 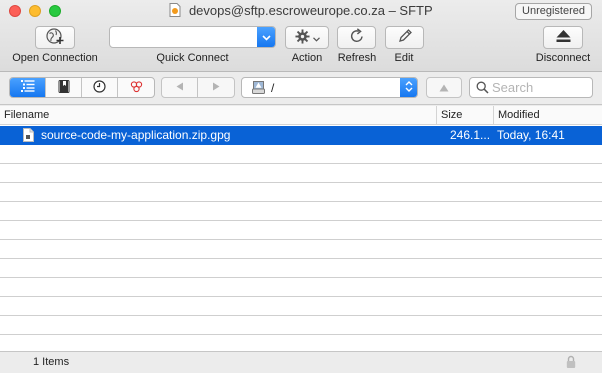 I want to click on quick-connect-combo, so click(x=192, y=37).